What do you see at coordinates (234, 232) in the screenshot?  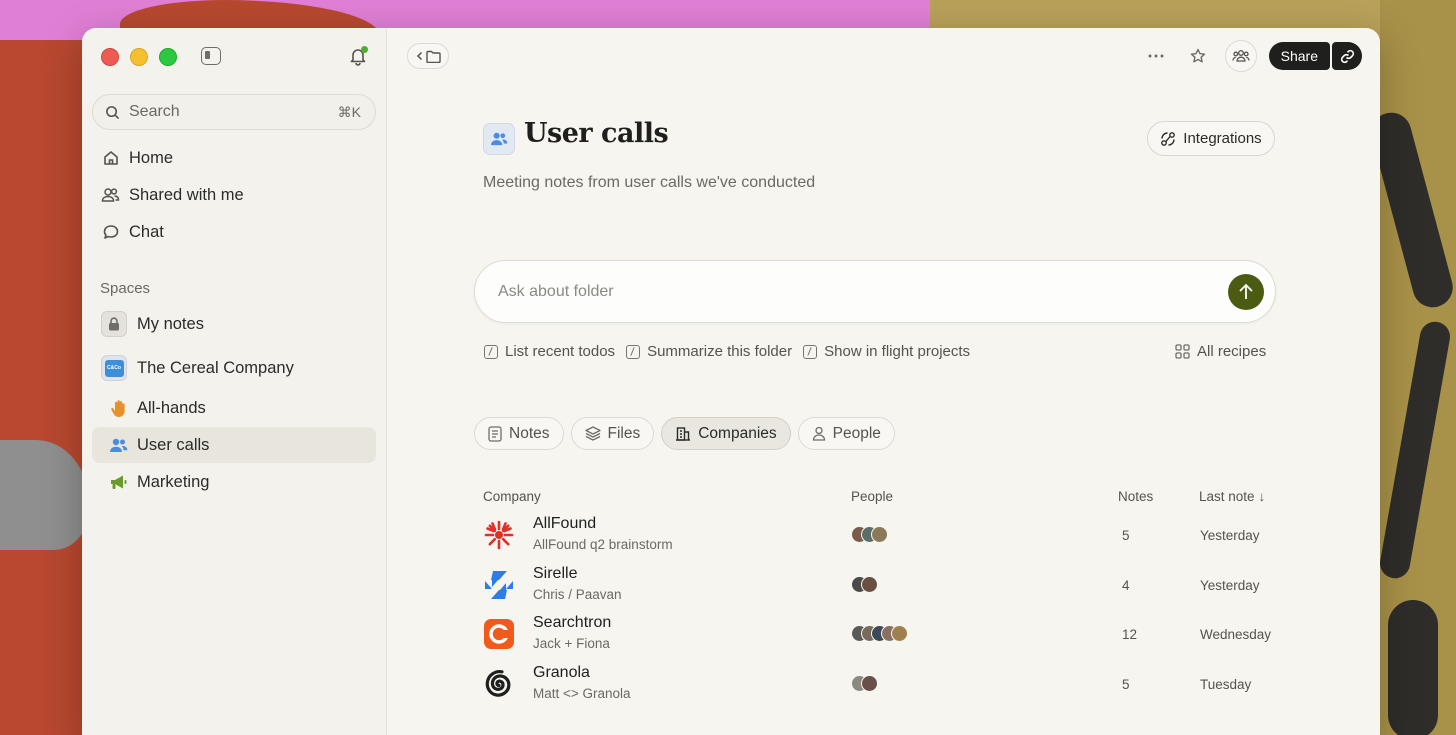 I see `sidebar-item-chat: Chat` at bounding box center [234, 232].